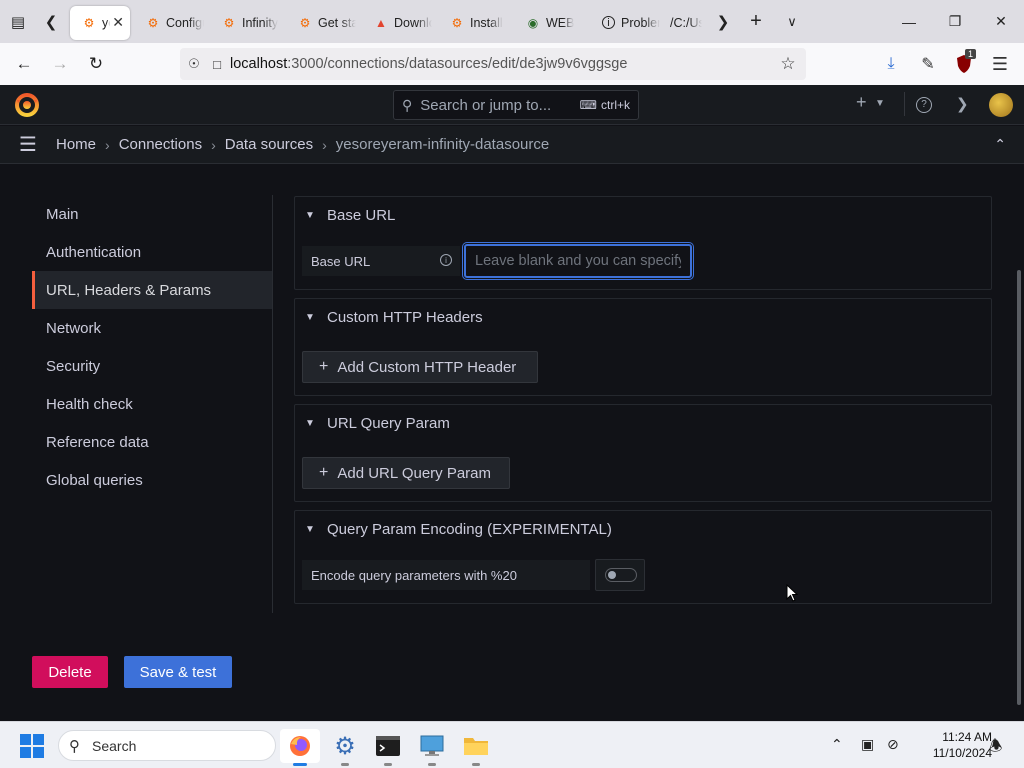 Image resolution: width=1024 pixels, height=768 pixels. What do you see at coordinates (723, 21) in the screenshot?
I see `tab-scroll-right-icon: ❯` at bounding box center [723, 21].